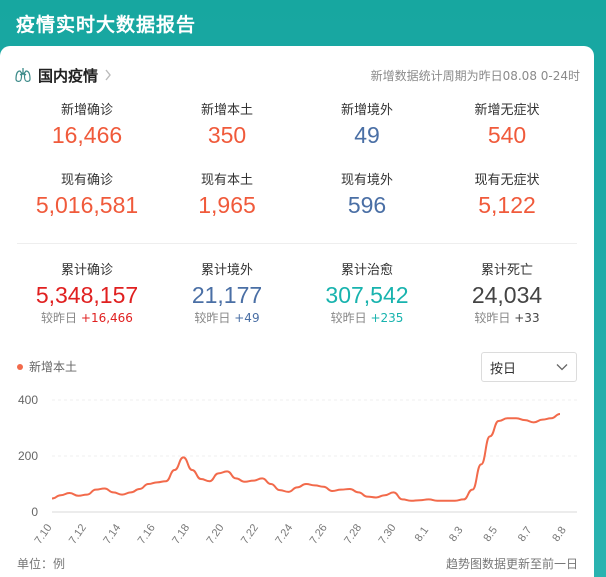 This screenshot has height=577, width=606. I want to click on delta-value: +33, so click(527, 318).